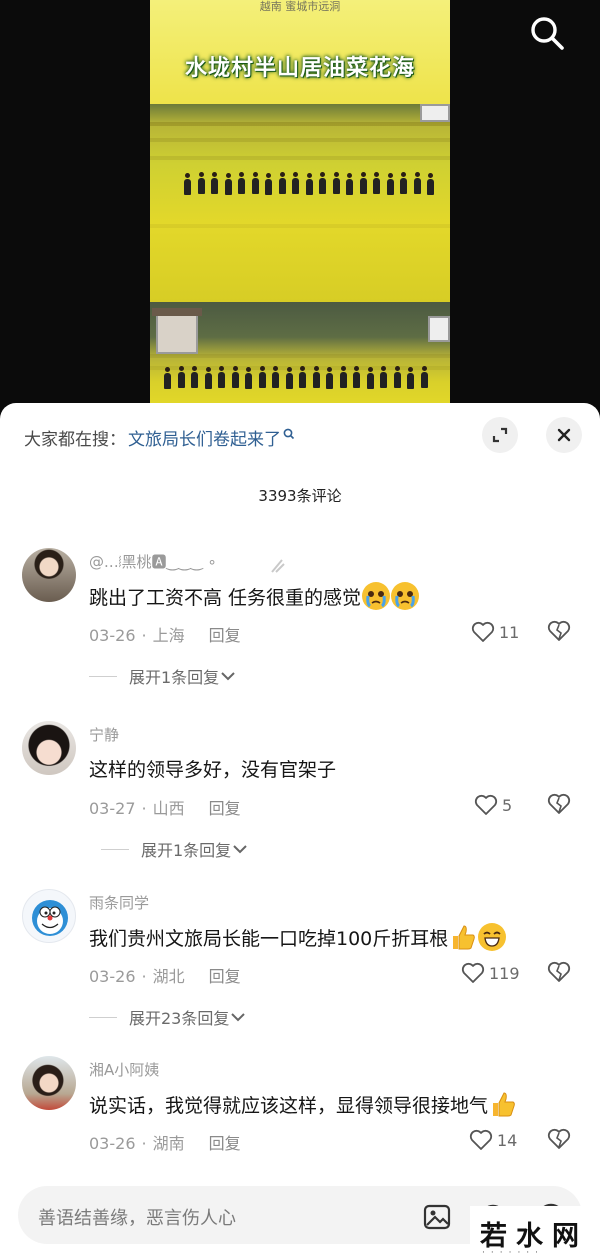  What do you see at coordinates (289, 437) in the screenshot?
I see `mini-search-icon` at bounding box center [289, 437].